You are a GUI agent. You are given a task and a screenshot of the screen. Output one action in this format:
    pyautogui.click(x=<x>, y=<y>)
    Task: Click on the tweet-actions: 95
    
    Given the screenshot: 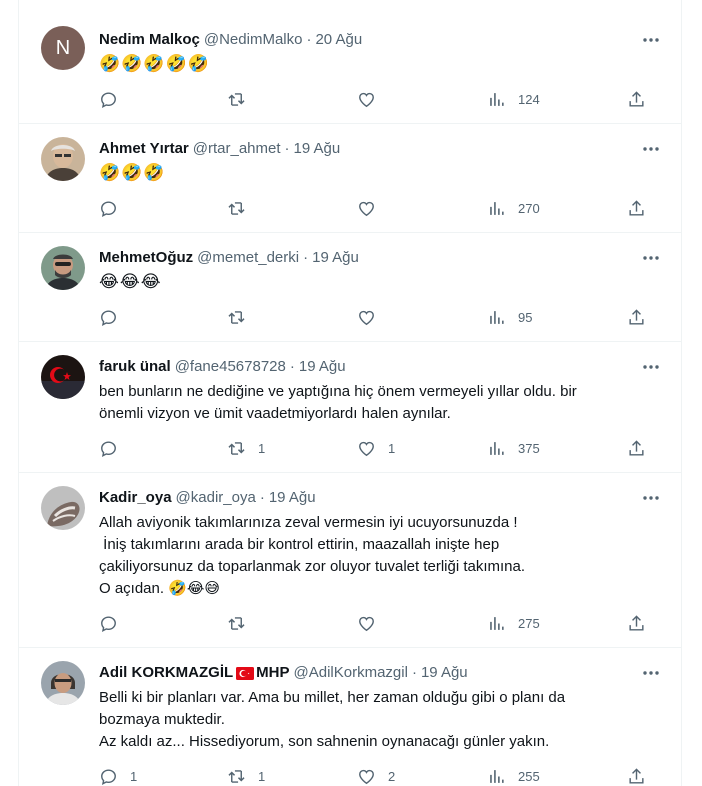 What is the action you would take?
    pyautogui.click(x=379, y=317)
    